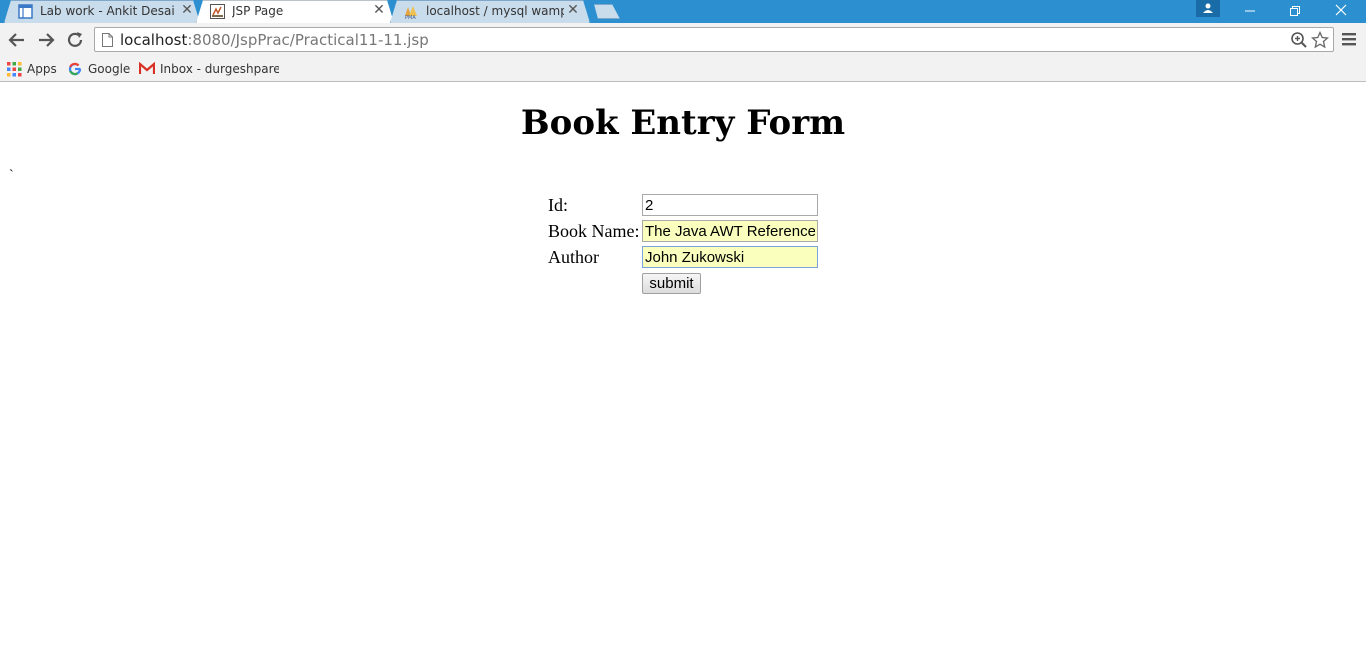  I want to click on author-input, so click(730, 257).